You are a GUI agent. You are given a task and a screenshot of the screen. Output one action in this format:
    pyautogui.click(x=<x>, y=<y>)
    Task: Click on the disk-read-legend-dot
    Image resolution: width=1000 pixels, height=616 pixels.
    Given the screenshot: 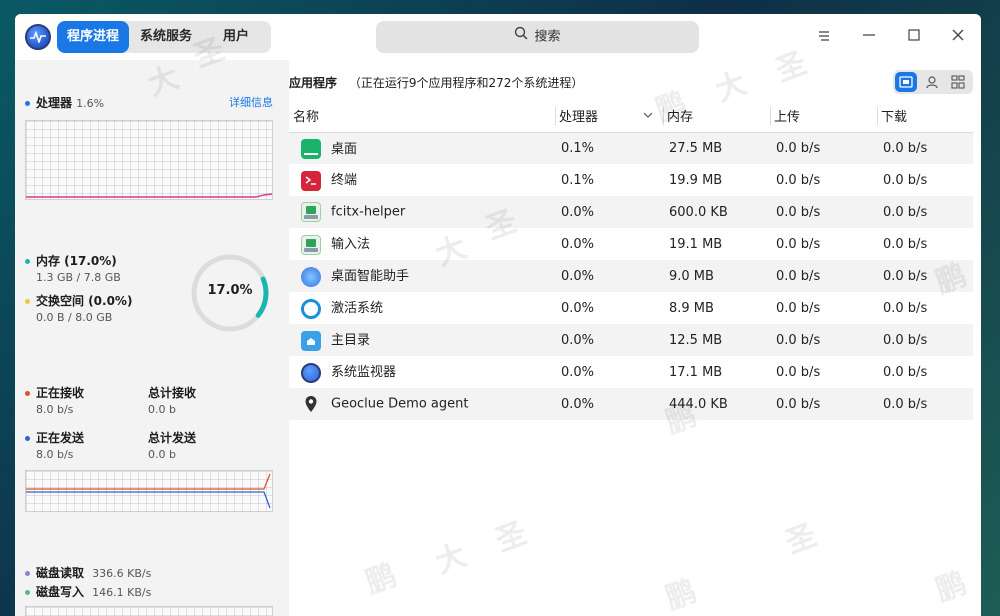 What is the action you would take?
    pyautogui.click(x=27, y=573)
    